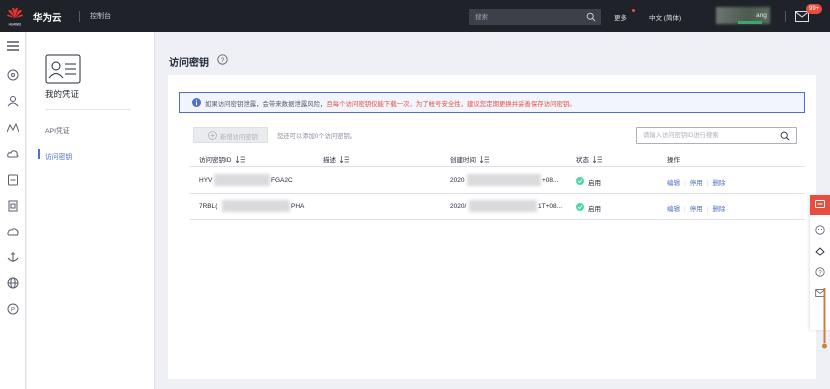 The height and width of the screenshot is (389, 830). I want to click on dashboard-icon, so click(13, 75).